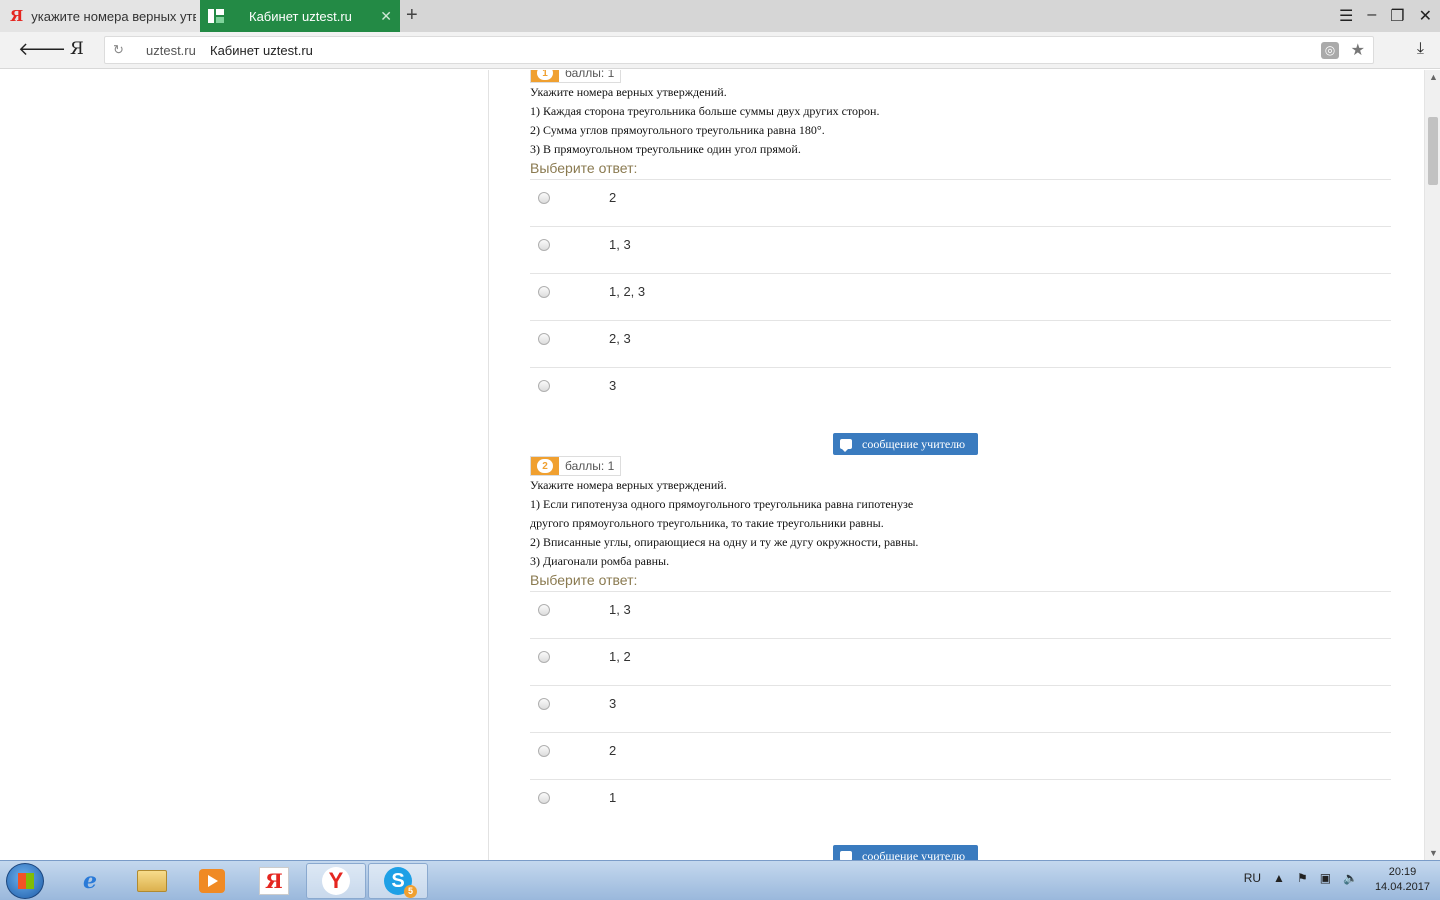 The height and width of the screenshot is (900, 1440). Describe the element at coordinates (1350, 878) in the screenshot. I see `volume-icon: 🔈` at that location.